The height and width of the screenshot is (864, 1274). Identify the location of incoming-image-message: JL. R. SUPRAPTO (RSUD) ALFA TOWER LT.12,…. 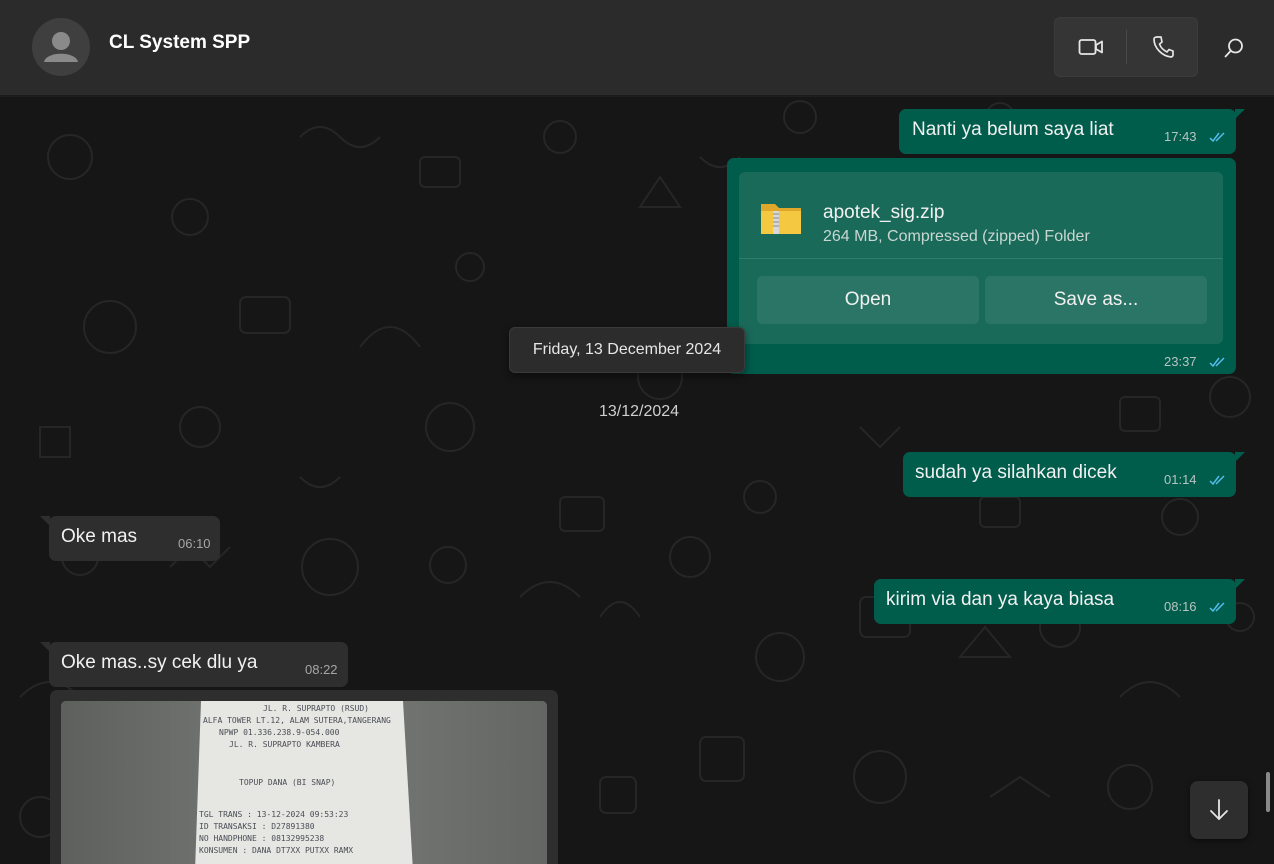
(304, 777).